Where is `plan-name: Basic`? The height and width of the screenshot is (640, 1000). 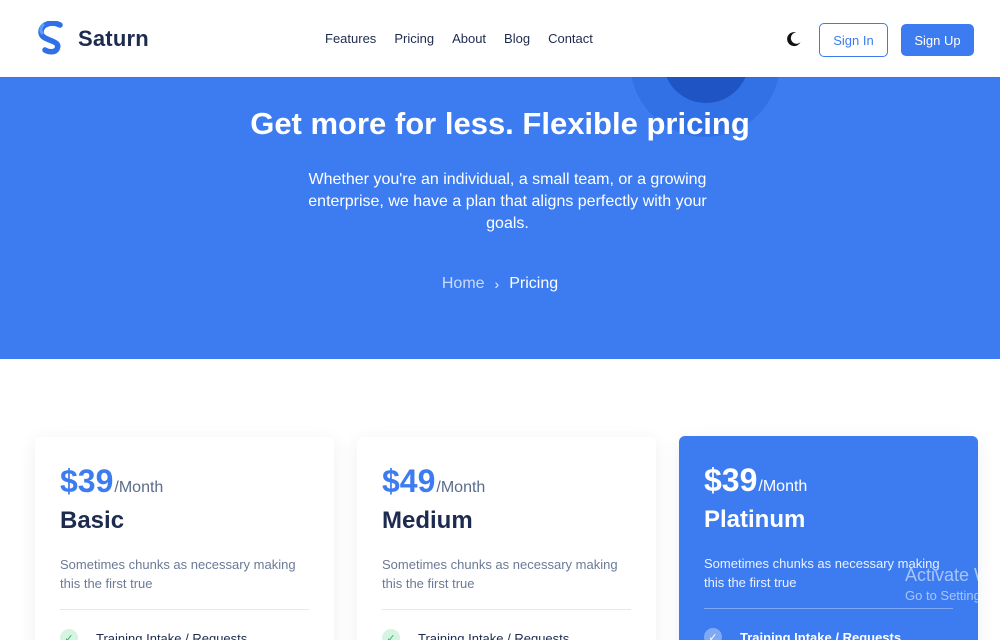
plan-name: Basic is located at coordinates (92, 520).